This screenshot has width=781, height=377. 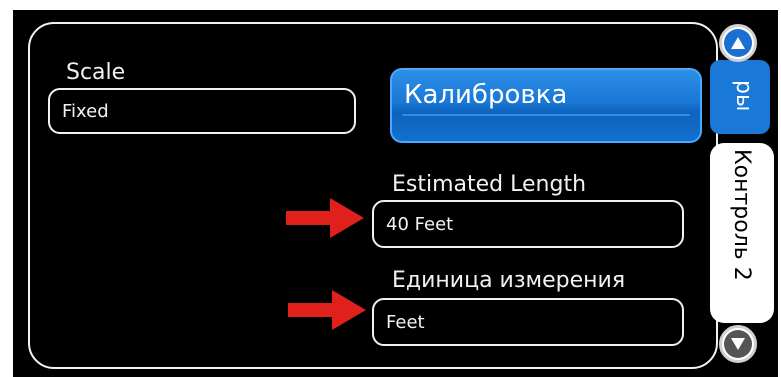 What do you see at coordinates (528, 224) in the screenshot?
I see `estimated-length-field: 40 Feet` at bounding box center [528, 224].